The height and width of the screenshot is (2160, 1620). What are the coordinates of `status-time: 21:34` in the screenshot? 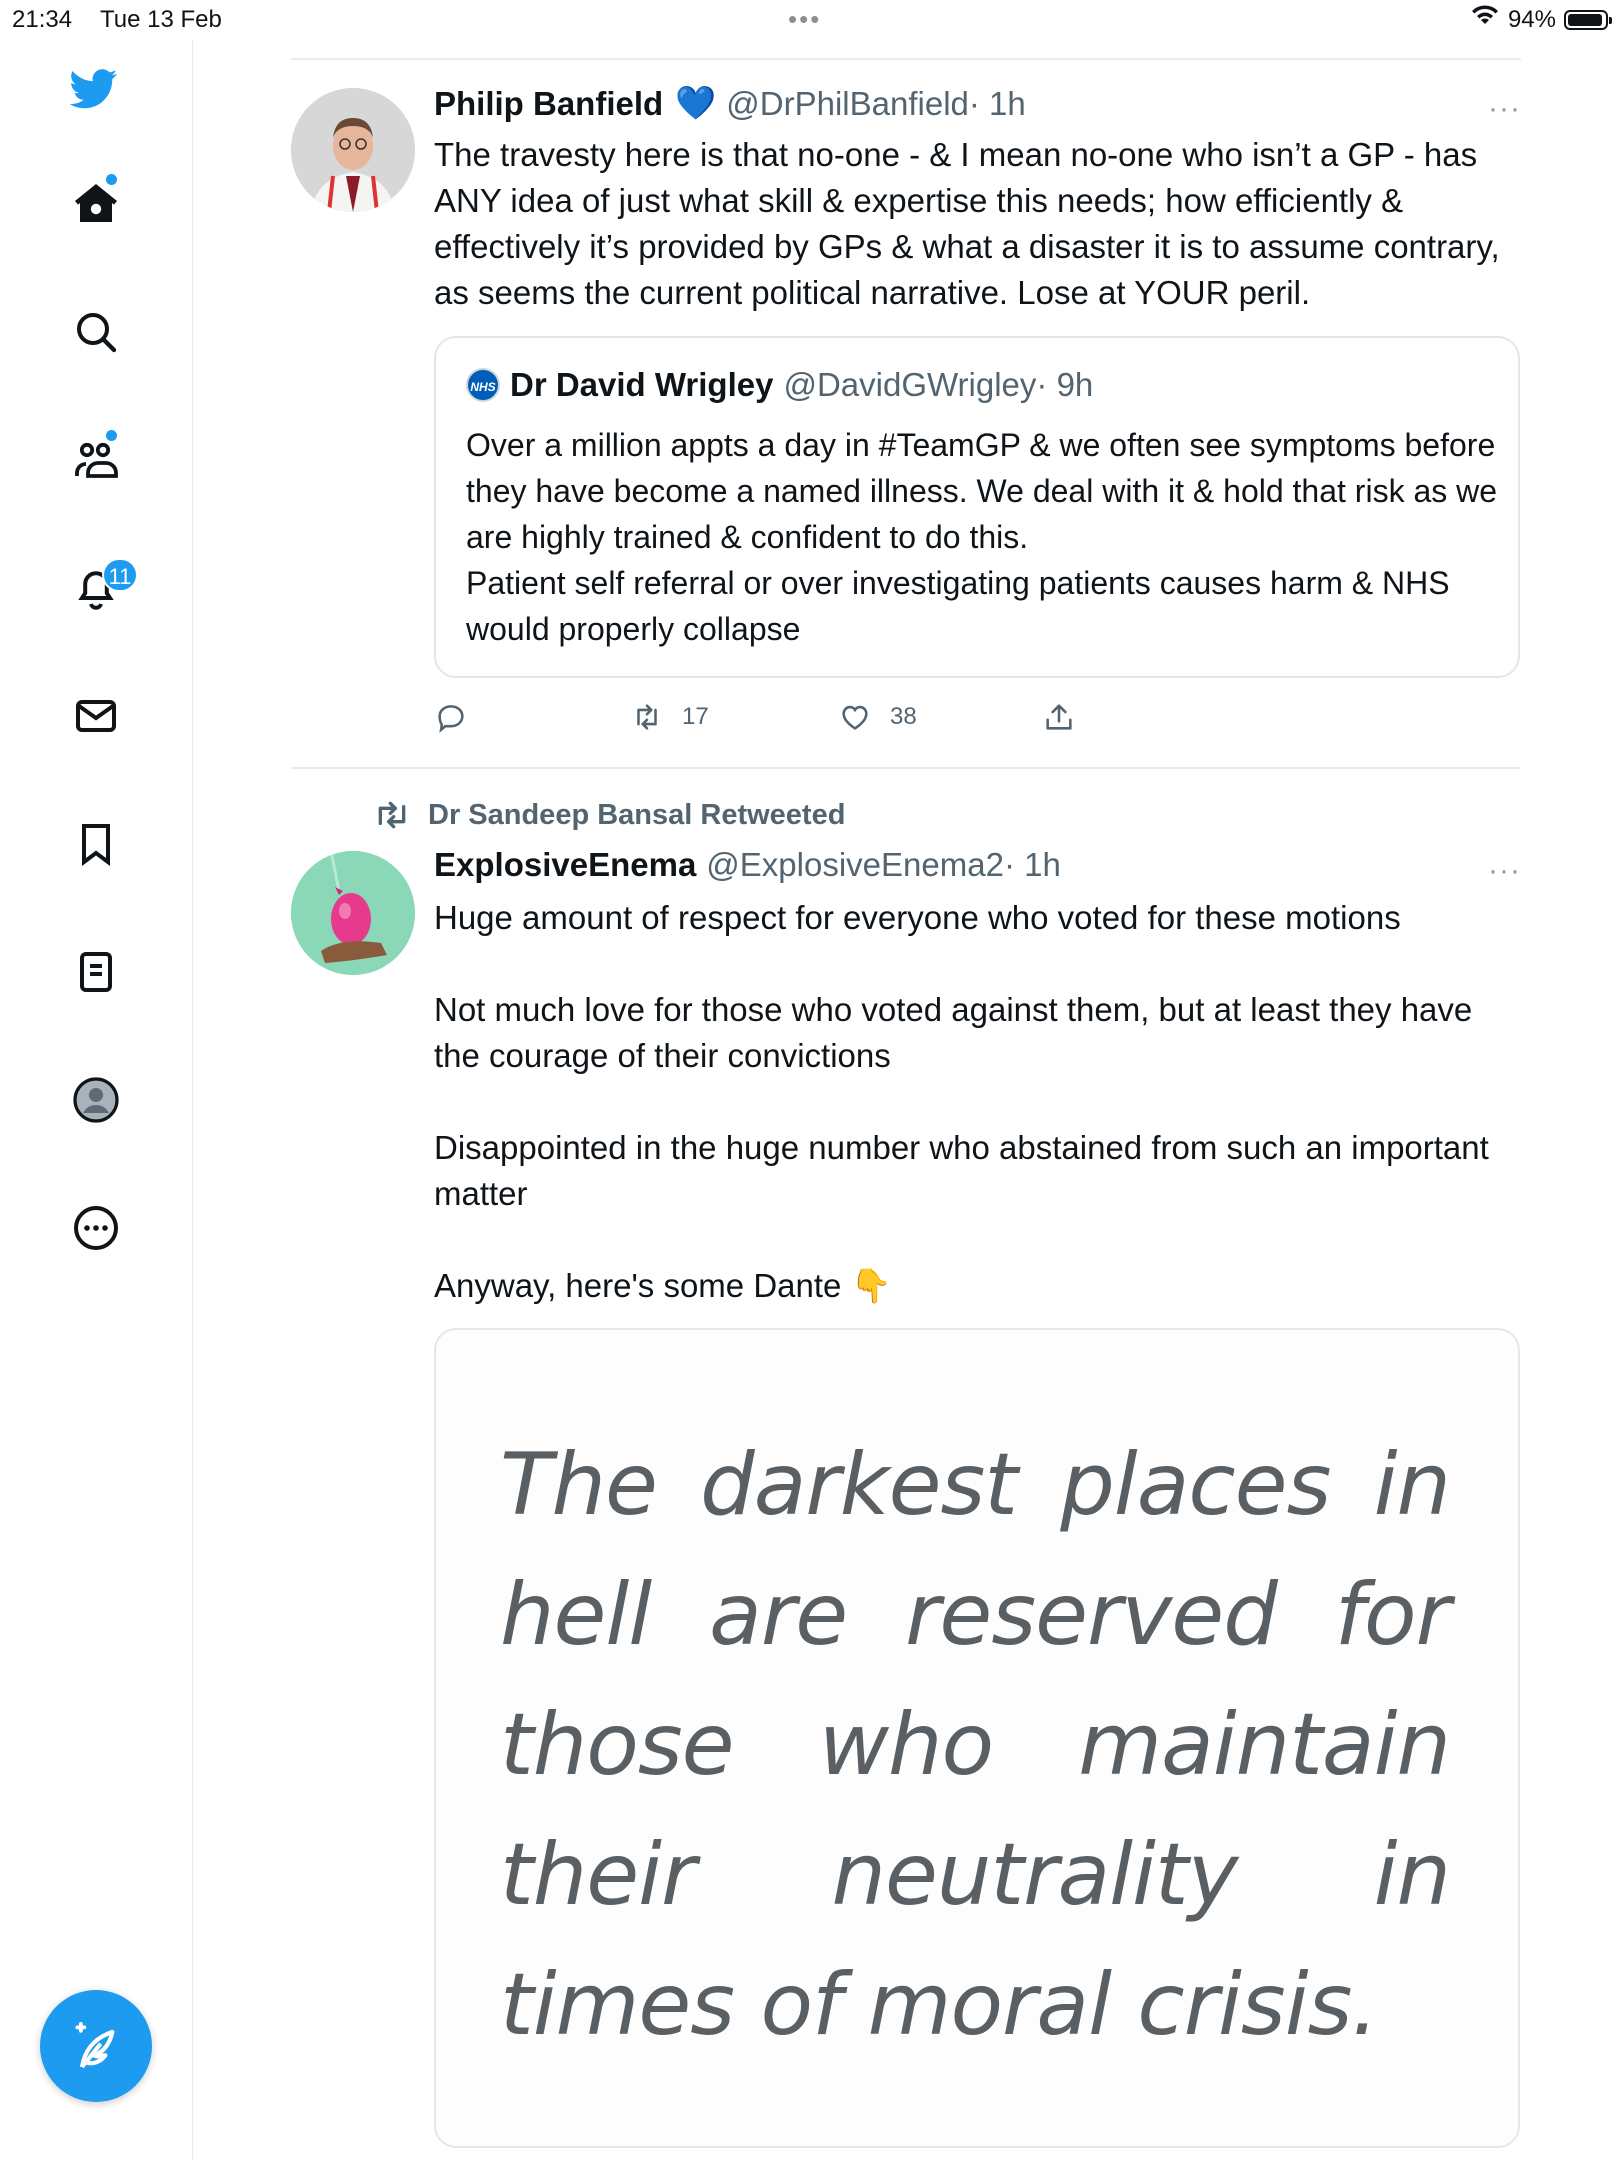 It's located at (42, 19).